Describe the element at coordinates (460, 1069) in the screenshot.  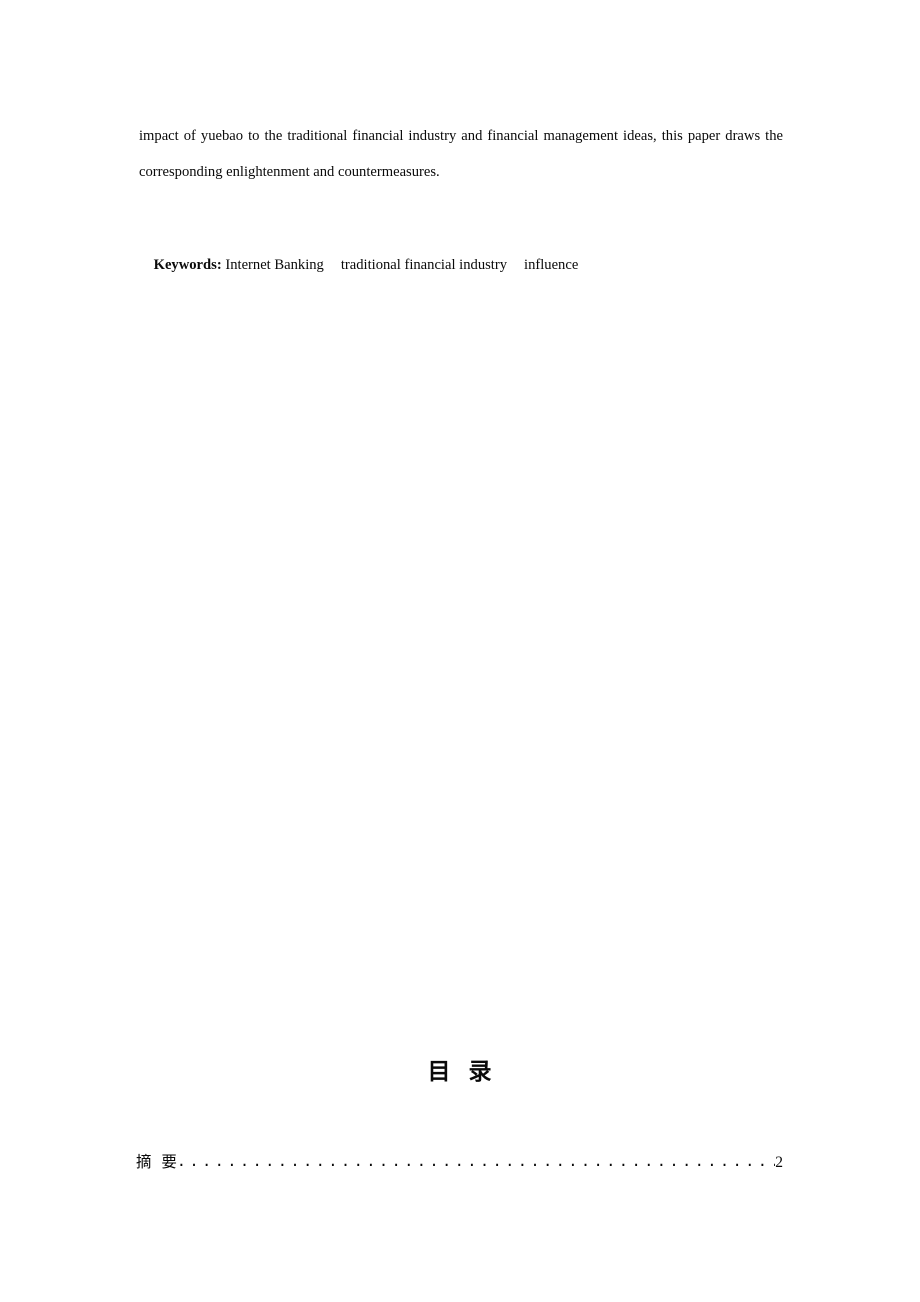
I see `toc-heading: 目录` at that location.